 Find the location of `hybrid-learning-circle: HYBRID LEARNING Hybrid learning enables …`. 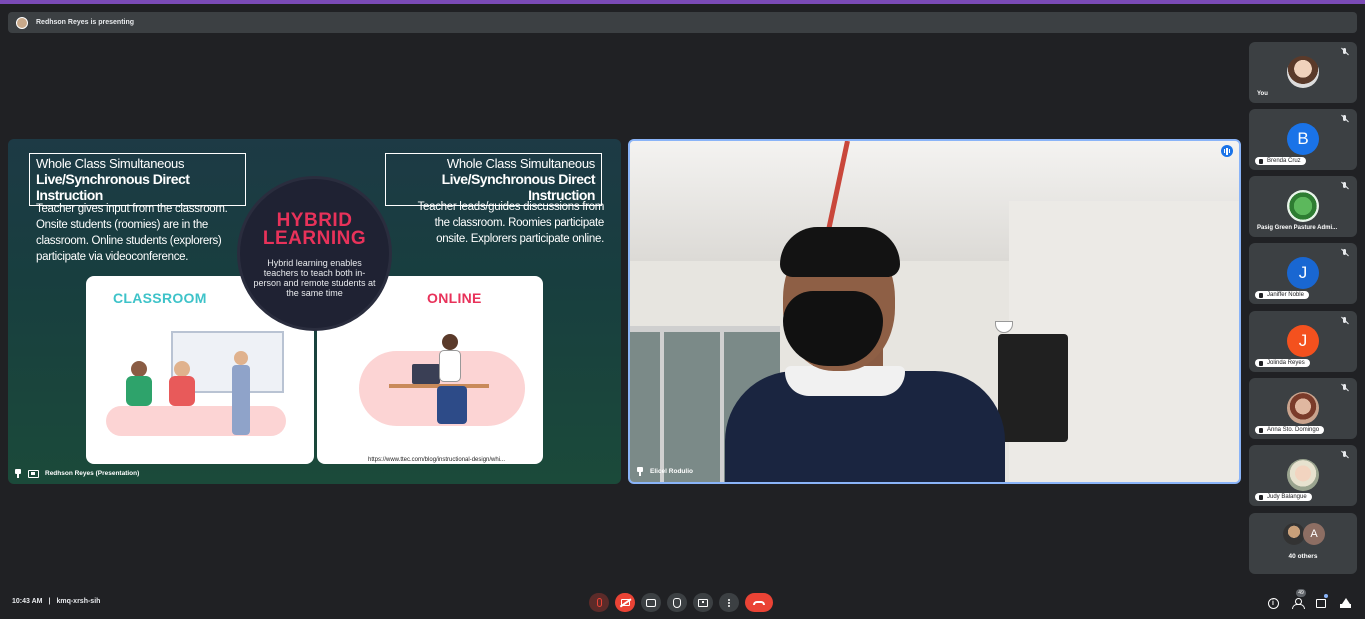

hybrid-learning-circle: HYBRID LEARNING Hybrid learning enables … is located at coordinates (314, 253).